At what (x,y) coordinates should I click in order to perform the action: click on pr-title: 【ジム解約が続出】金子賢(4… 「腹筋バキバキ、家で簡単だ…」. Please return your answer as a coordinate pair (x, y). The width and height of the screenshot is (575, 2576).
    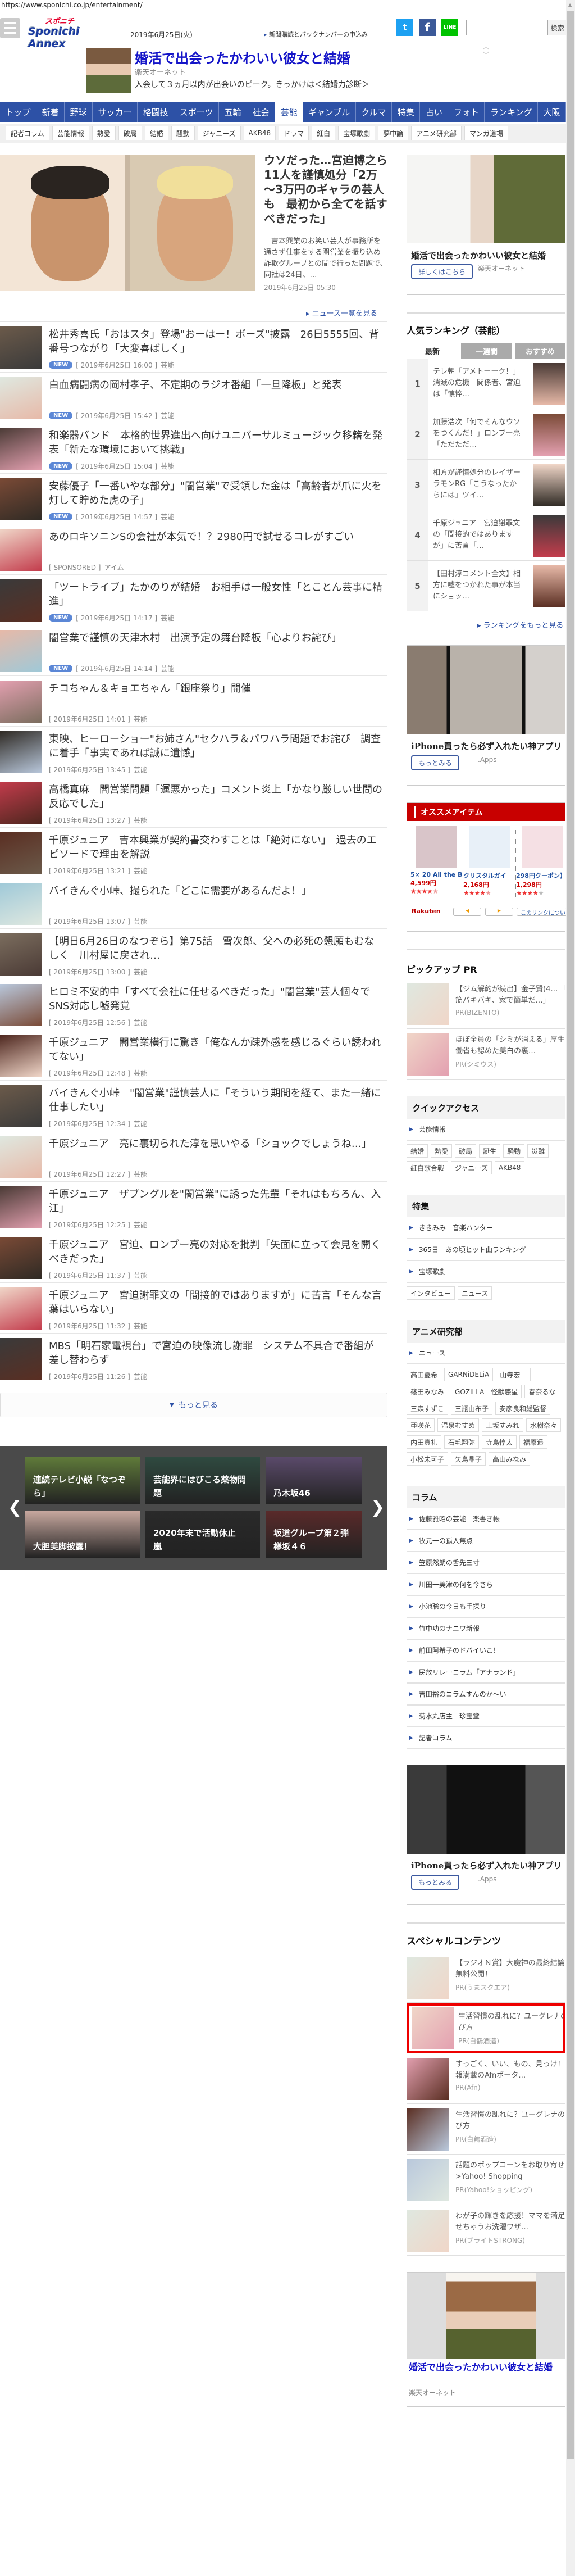
    Looking at the image, I should click on (510, 995).